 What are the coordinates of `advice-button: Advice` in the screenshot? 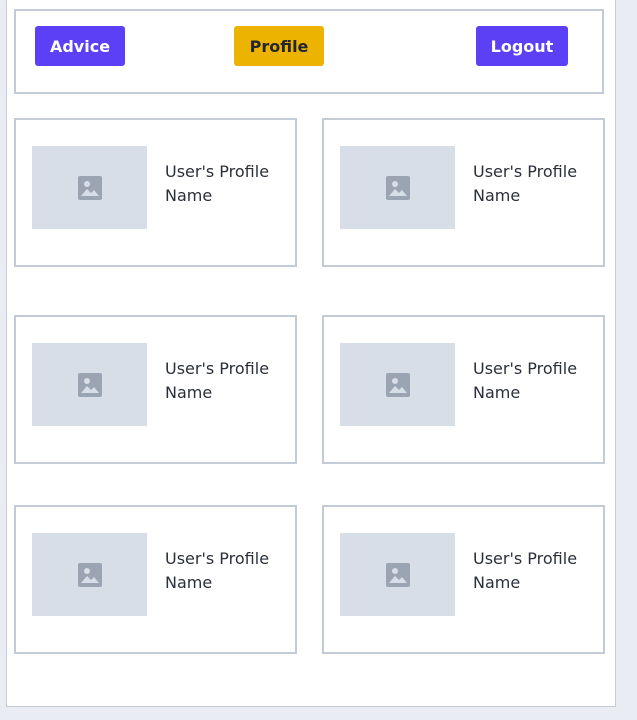 It's located at (80, 46).